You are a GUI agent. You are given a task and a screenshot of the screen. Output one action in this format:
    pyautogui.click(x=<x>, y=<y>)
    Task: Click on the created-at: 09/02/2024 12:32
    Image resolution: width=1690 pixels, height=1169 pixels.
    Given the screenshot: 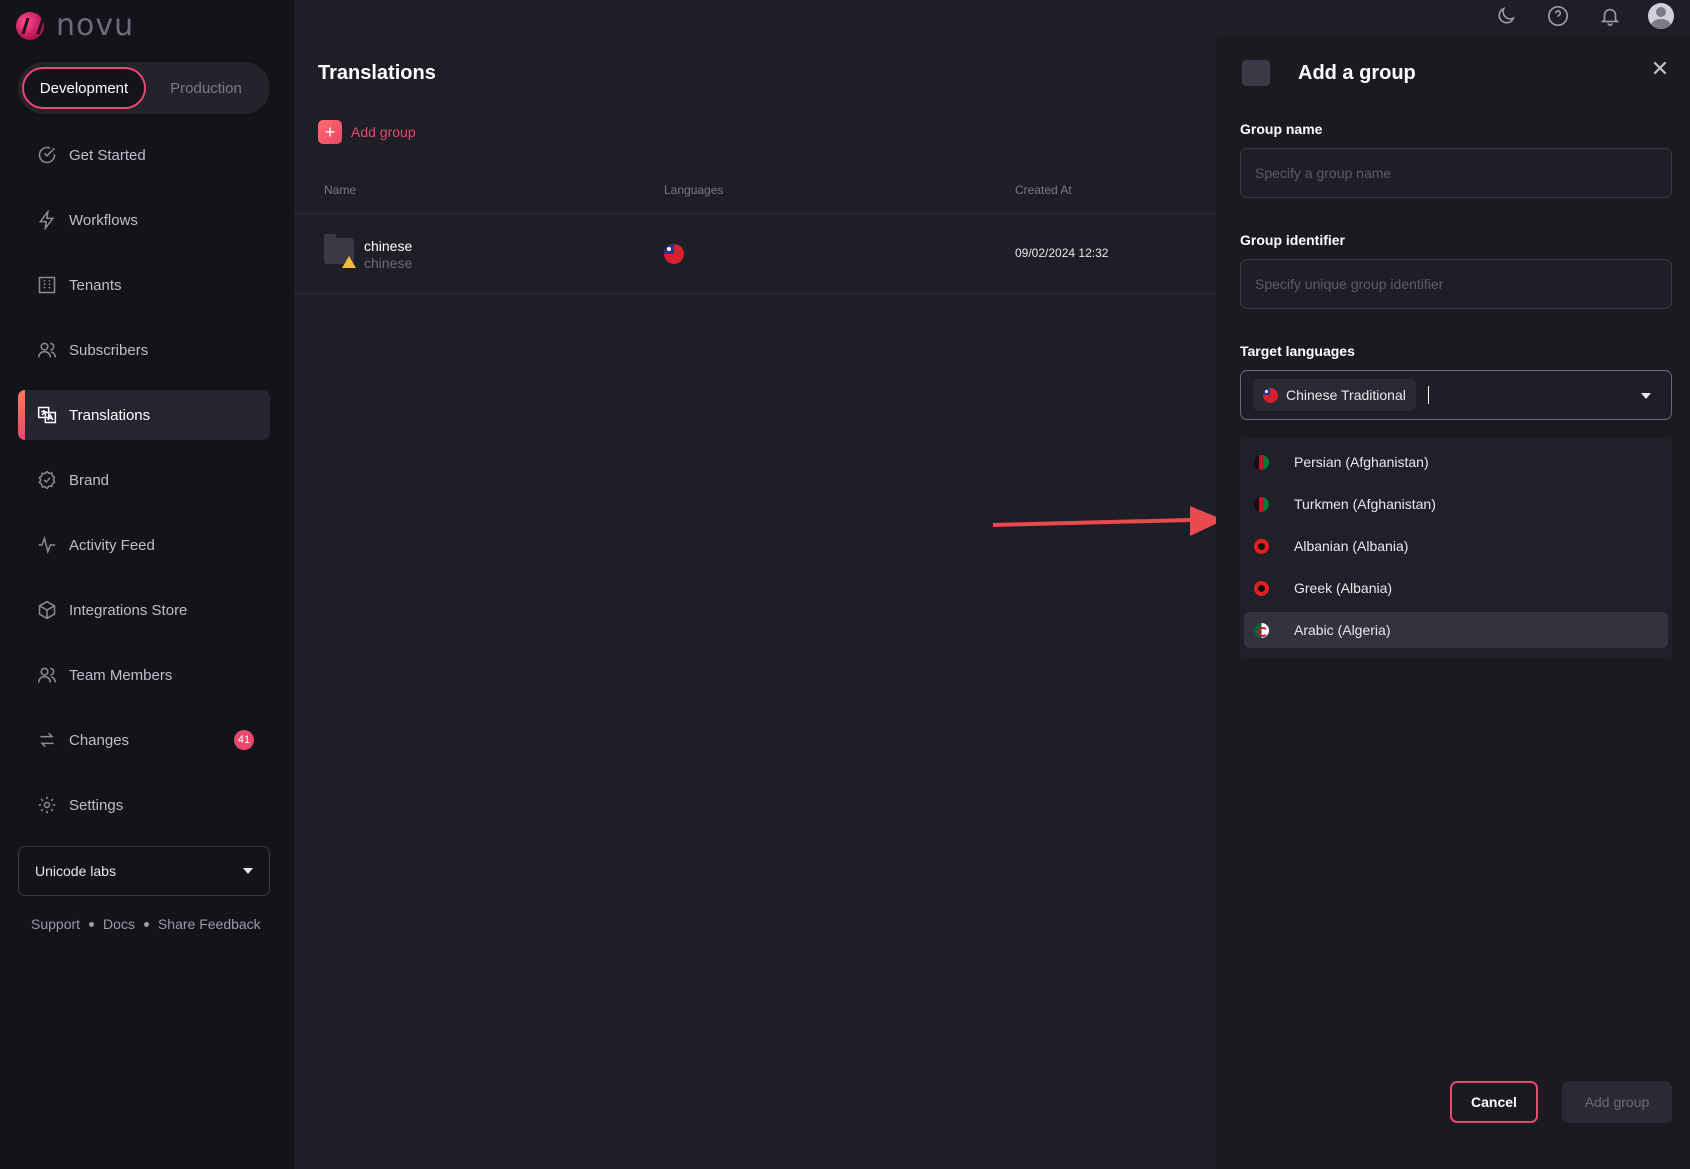 What is the action you would take?
    pyautogui.click(x=1062, y=253)
    